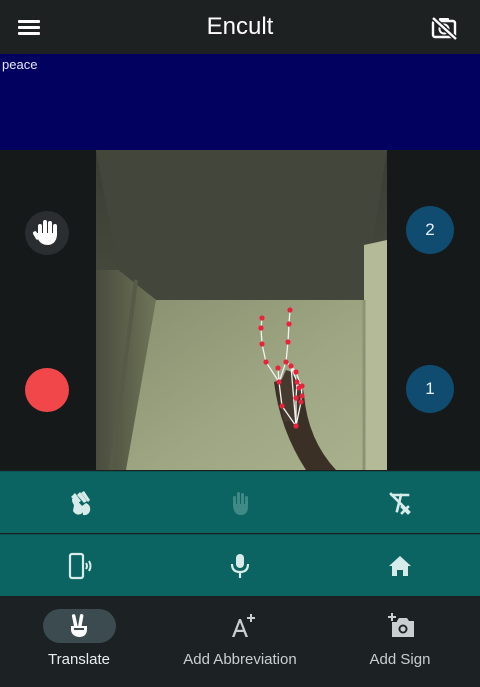 The height and width of the screenshot is (687, 480). I want to click on clear-format-button, so click(400, 503).